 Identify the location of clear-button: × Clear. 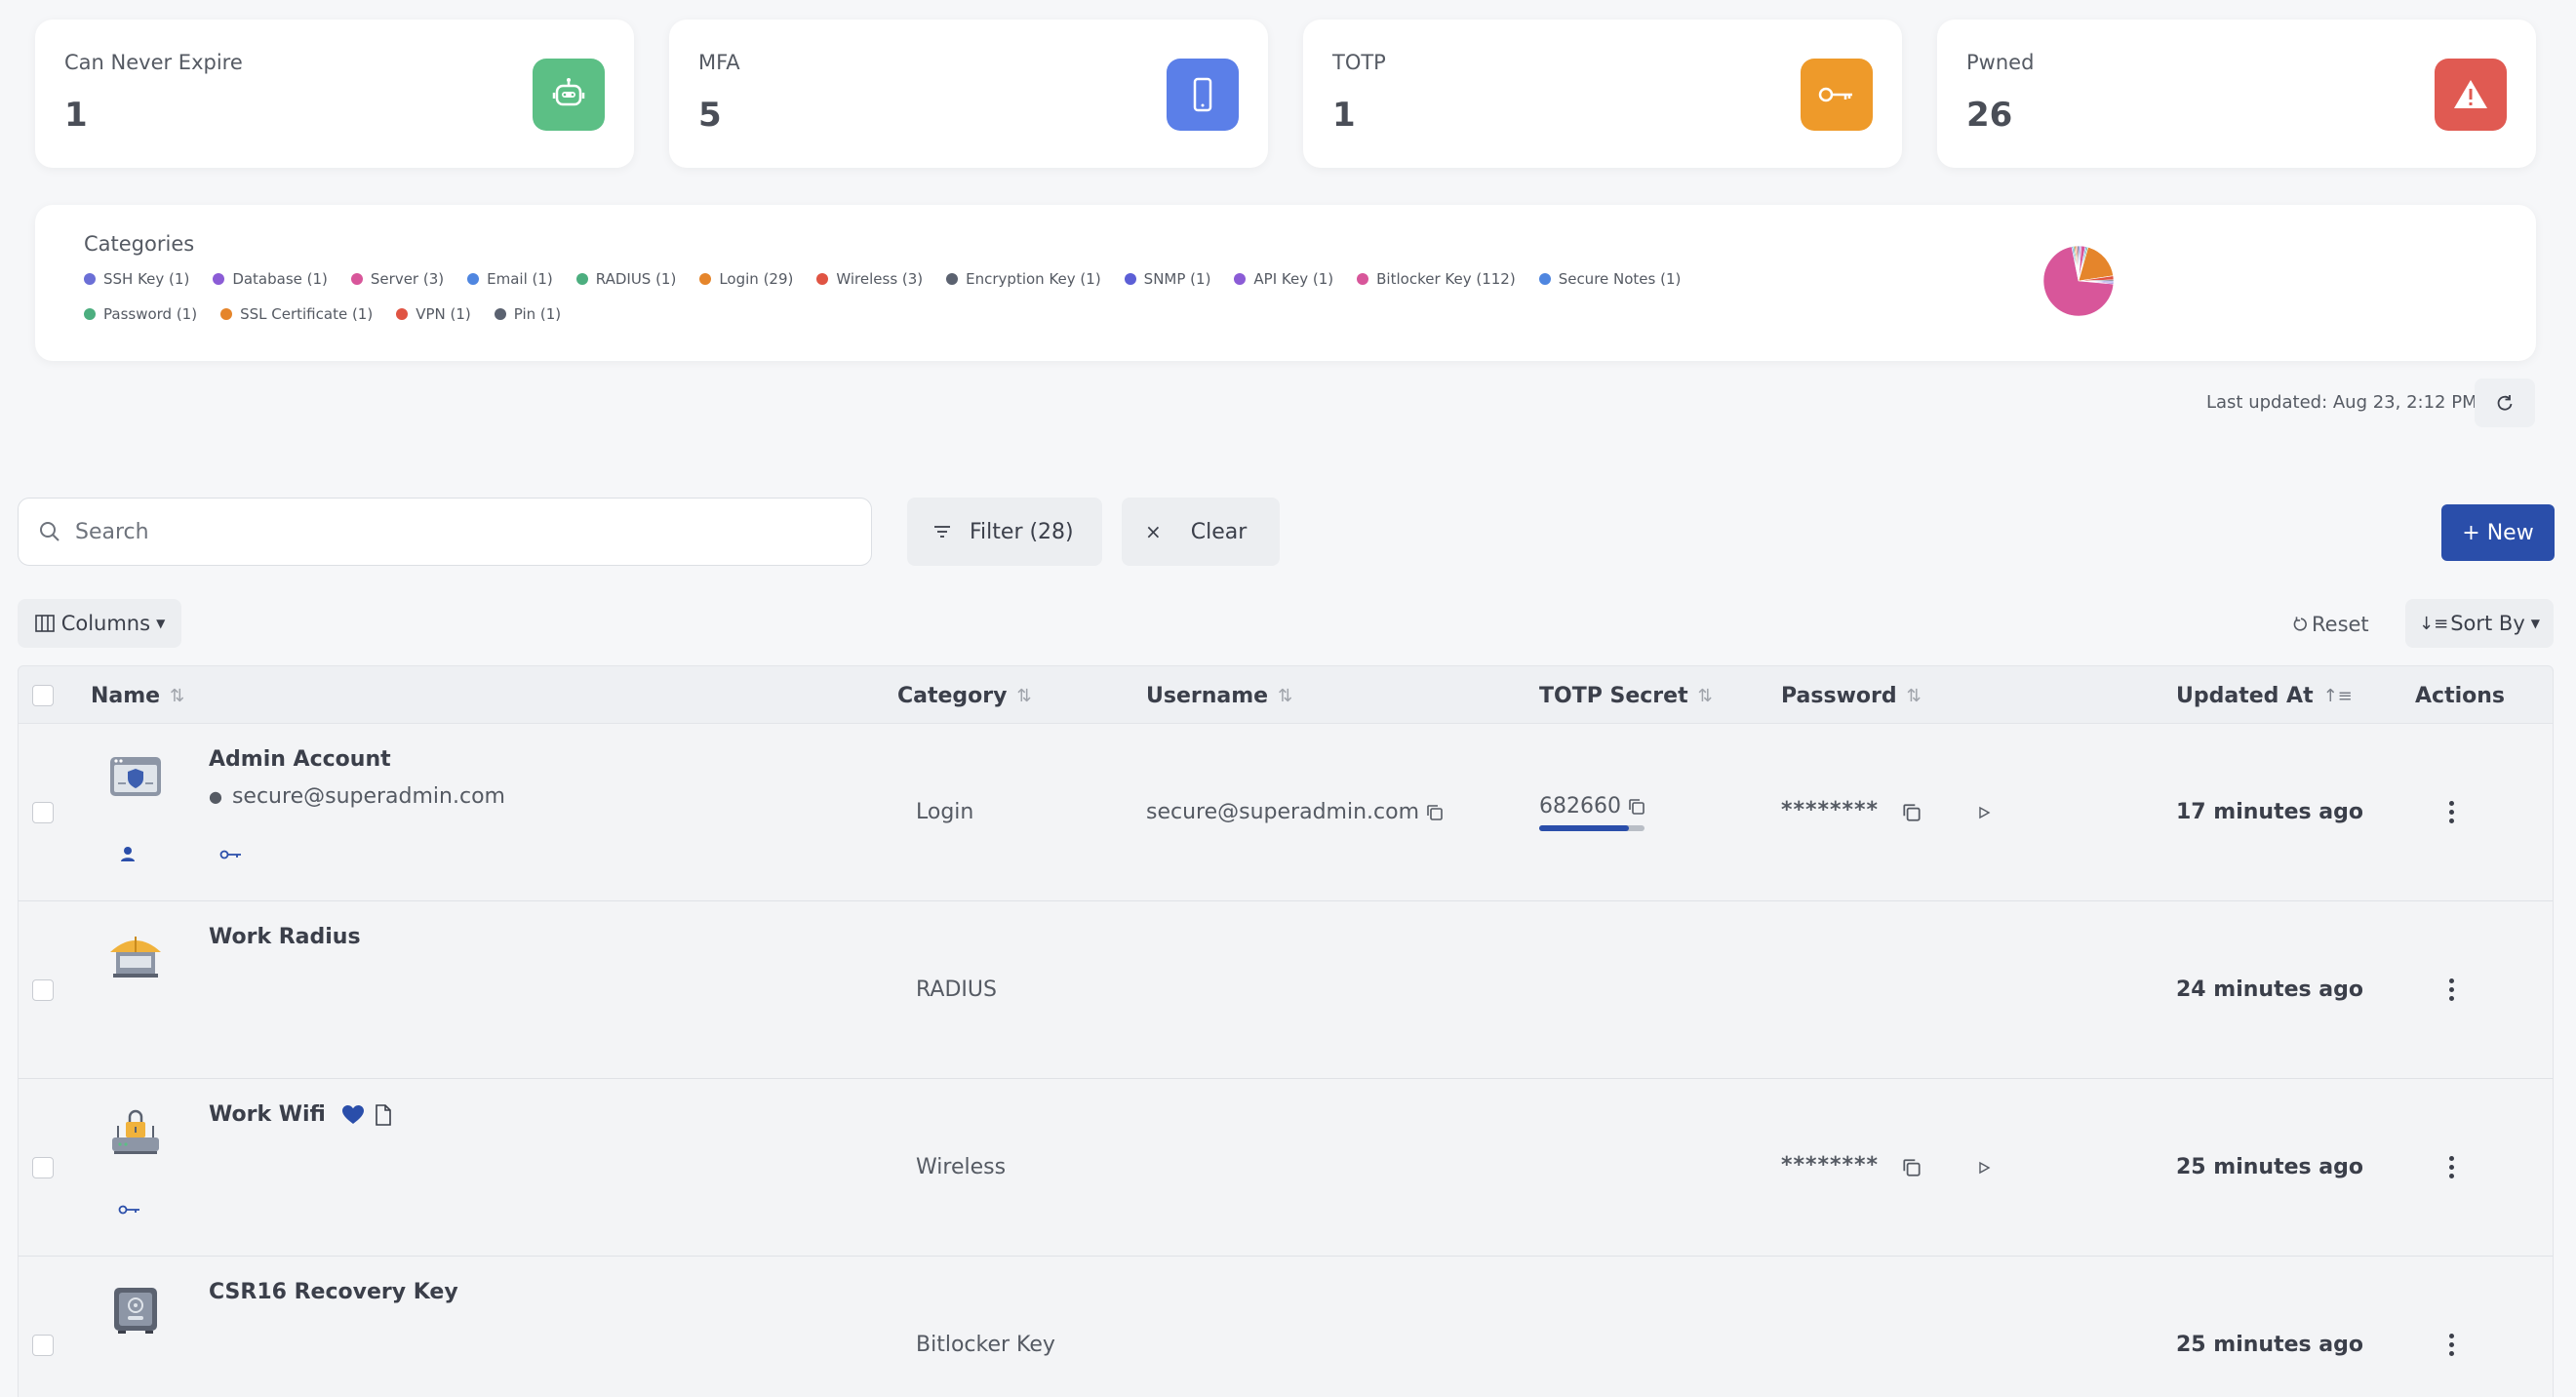
(1201, 532).